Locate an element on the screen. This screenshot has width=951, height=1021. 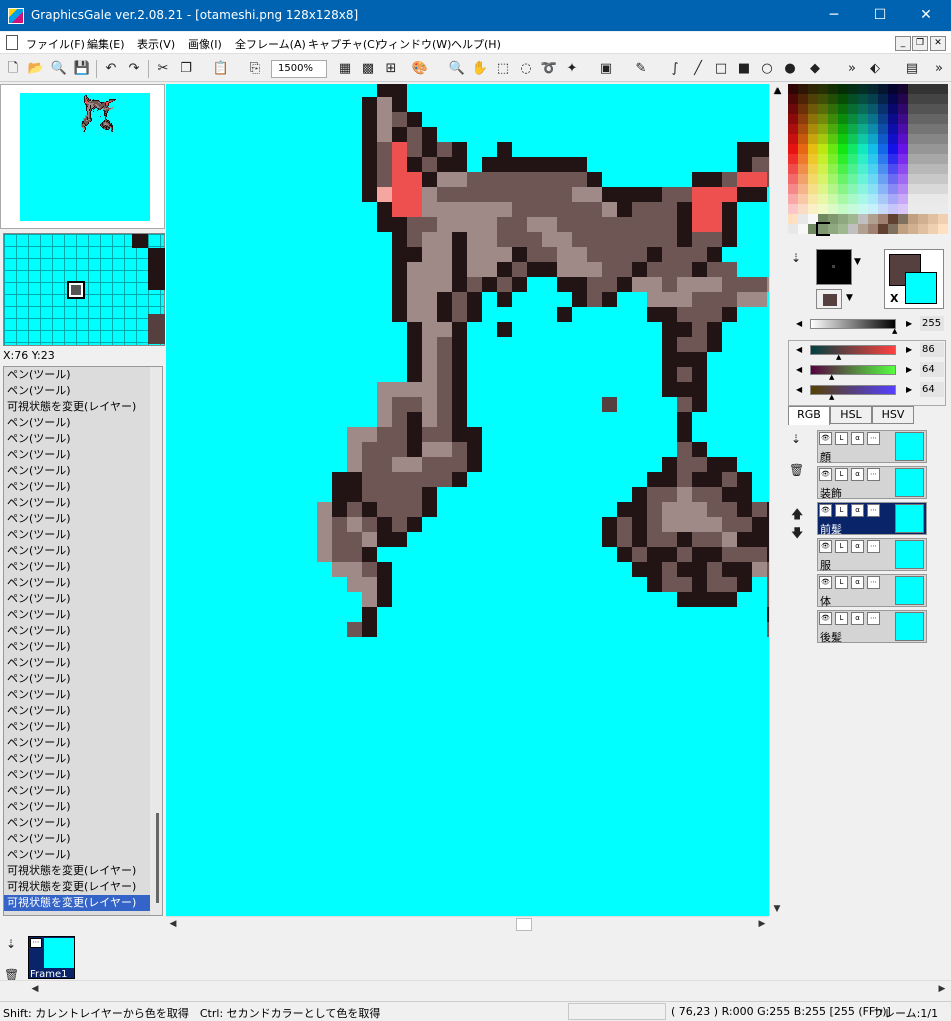
navigator-cursor is located at coordinates (76, 290).